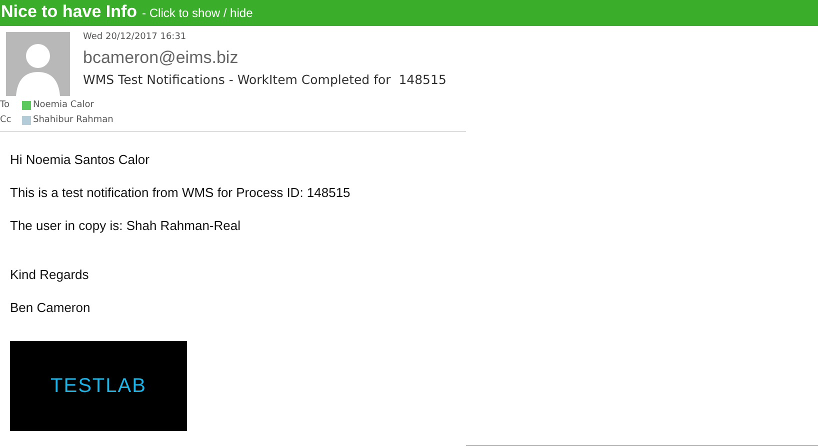 This screenshot has width=818, height=447. What do you see at coordinates (161, 58) in the screenshot?
I see `sender-address: bcameron@eims.biz` at bounding box center [161, 58].